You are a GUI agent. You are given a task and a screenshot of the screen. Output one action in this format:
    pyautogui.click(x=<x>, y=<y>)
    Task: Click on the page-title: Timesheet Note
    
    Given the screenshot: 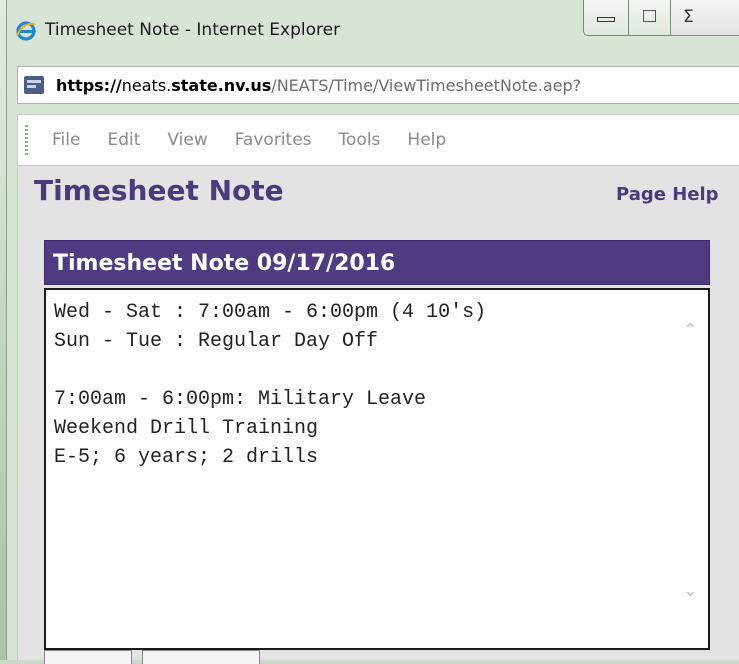 What is the action you would take?
    pyautogui.click(x=159, y=190)
    